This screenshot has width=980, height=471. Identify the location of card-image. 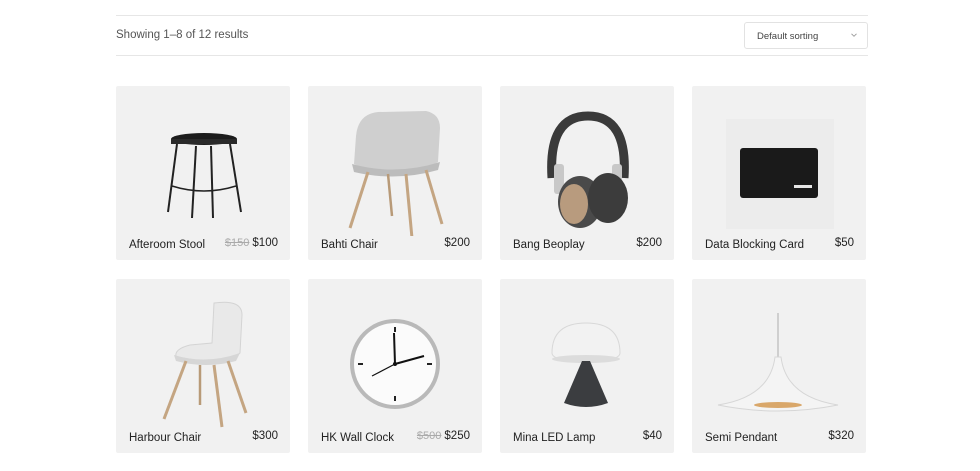
(779, 161).